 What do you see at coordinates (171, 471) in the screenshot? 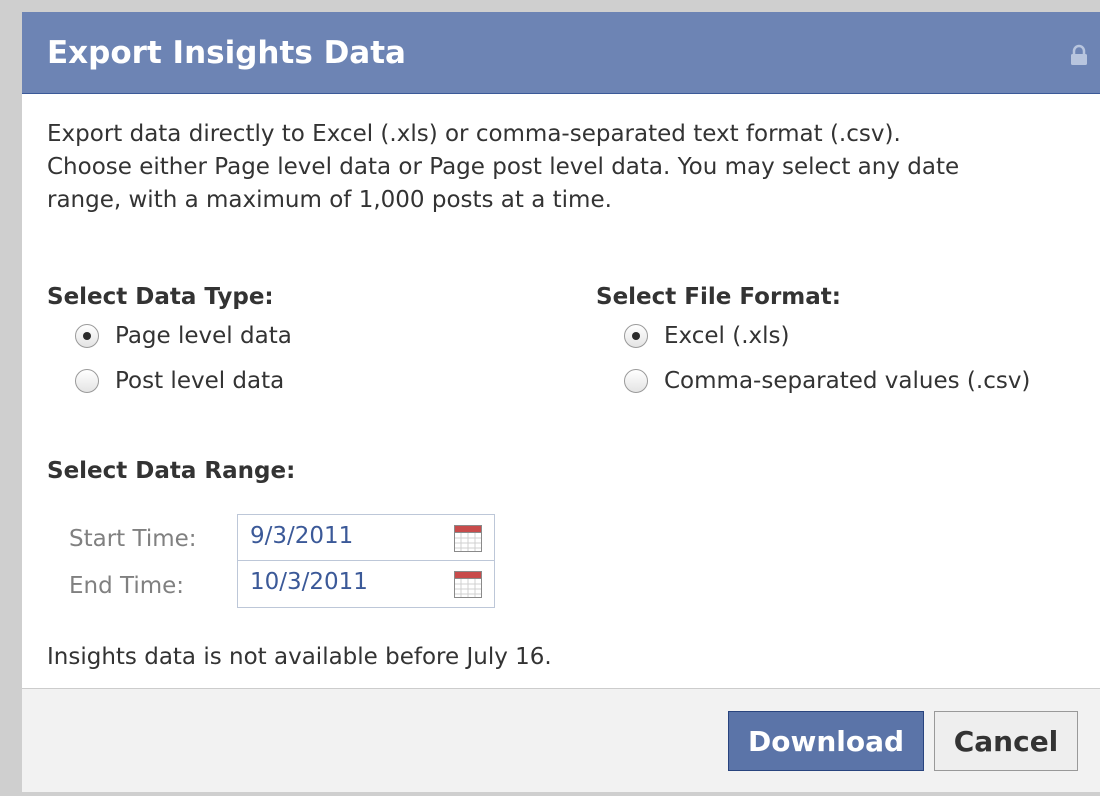
I see `data-range-label: Select Data Range:` at bounding box center [171, 471].